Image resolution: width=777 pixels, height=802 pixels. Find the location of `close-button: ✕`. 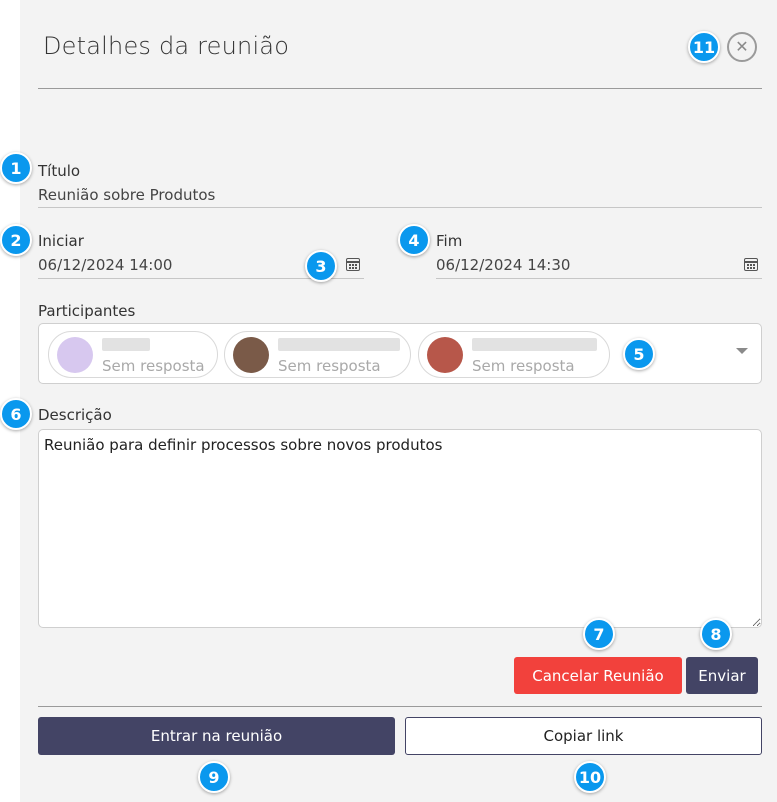

close-button: ✕ is located at coordinates (742, 47).